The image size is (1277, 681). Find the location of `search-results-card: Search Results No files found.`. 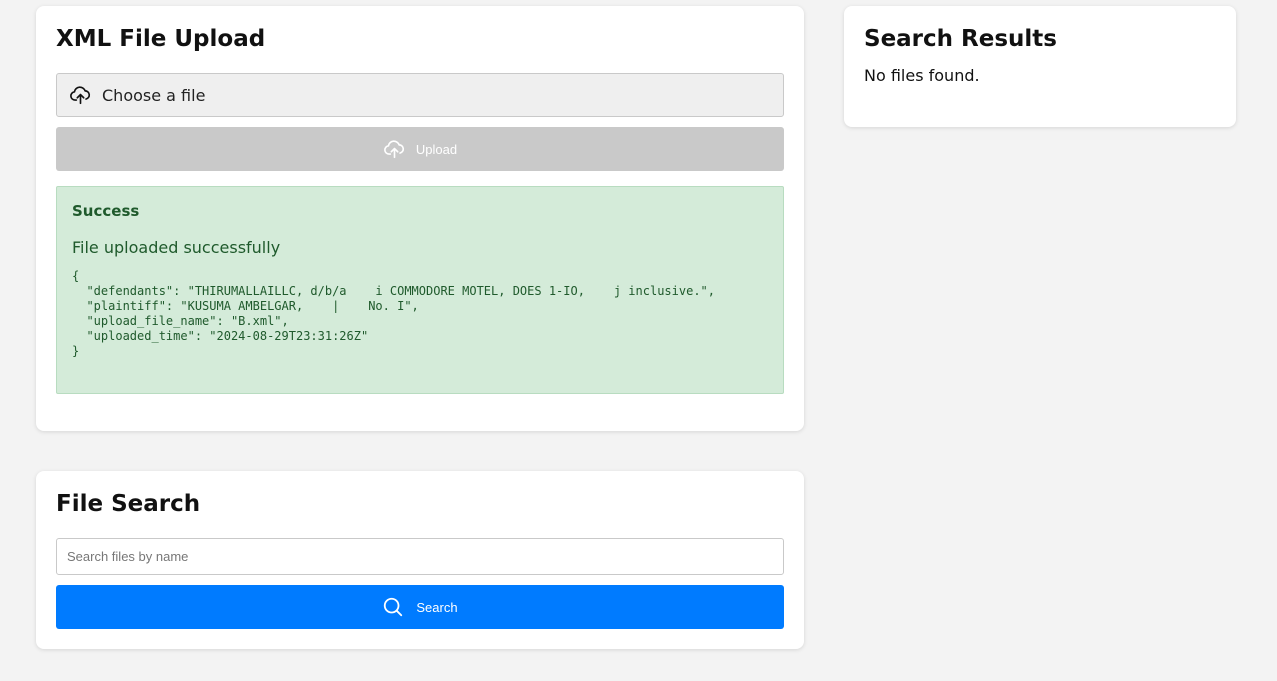

search-results-card: Search Results No files found. is located at coordinates (1040, 66).